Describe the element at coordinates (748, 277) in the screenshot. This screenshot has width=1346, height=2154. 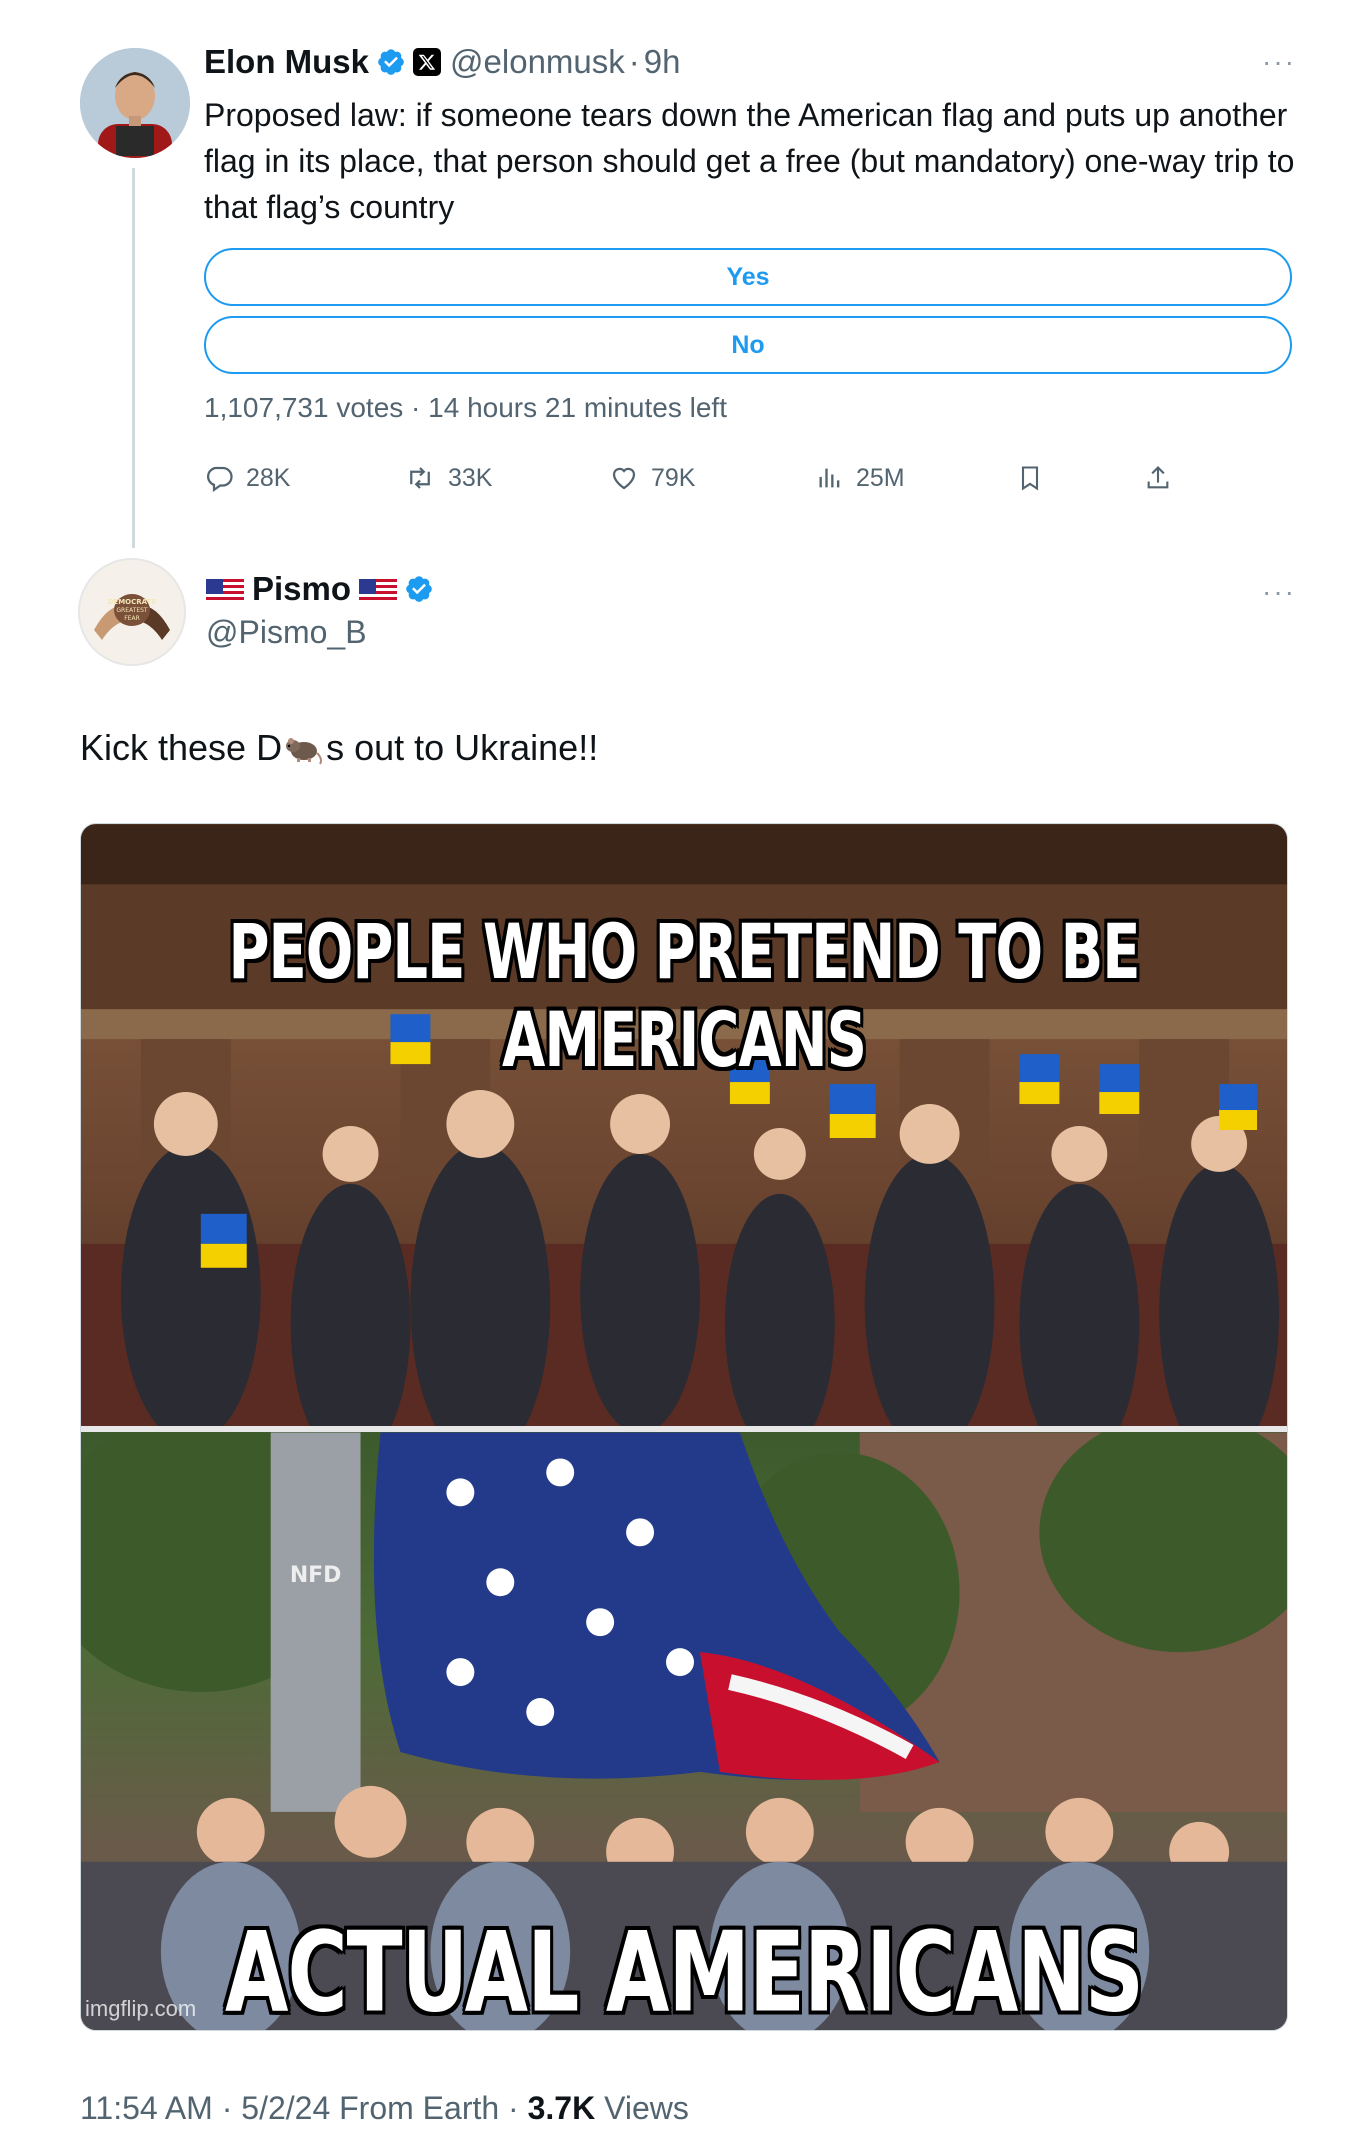
I see `poll-option-yes: Yes` at that location.